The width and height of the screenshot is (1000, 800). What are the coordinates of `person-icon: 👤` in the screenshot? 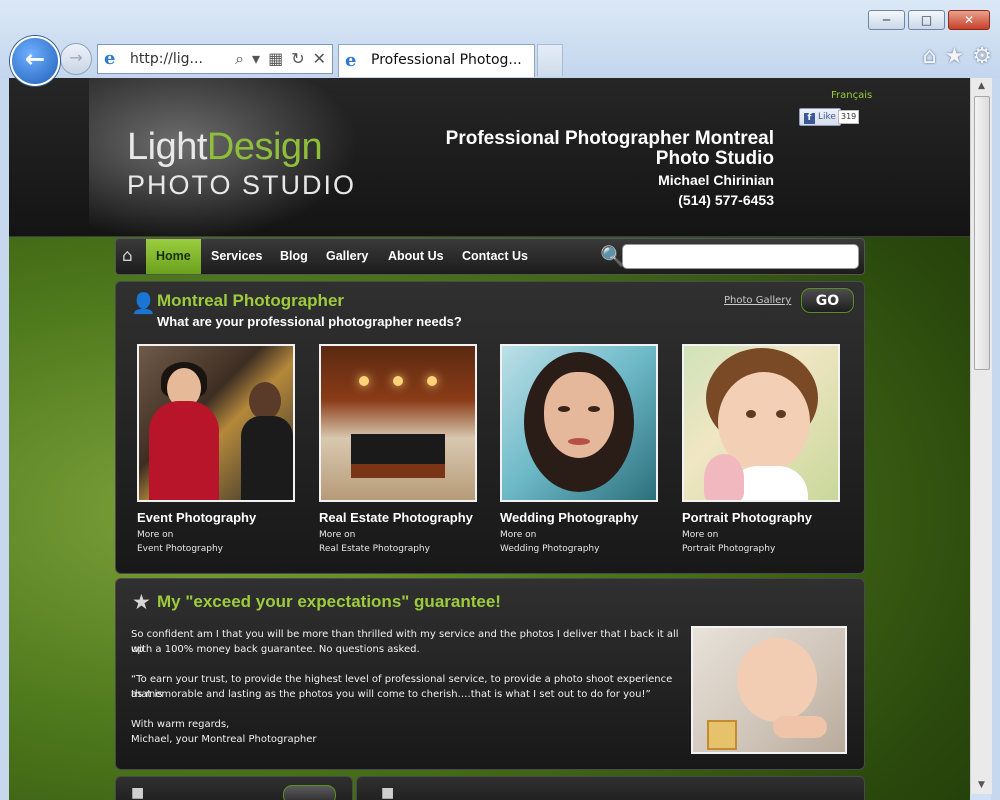 It's located at (143, 303).